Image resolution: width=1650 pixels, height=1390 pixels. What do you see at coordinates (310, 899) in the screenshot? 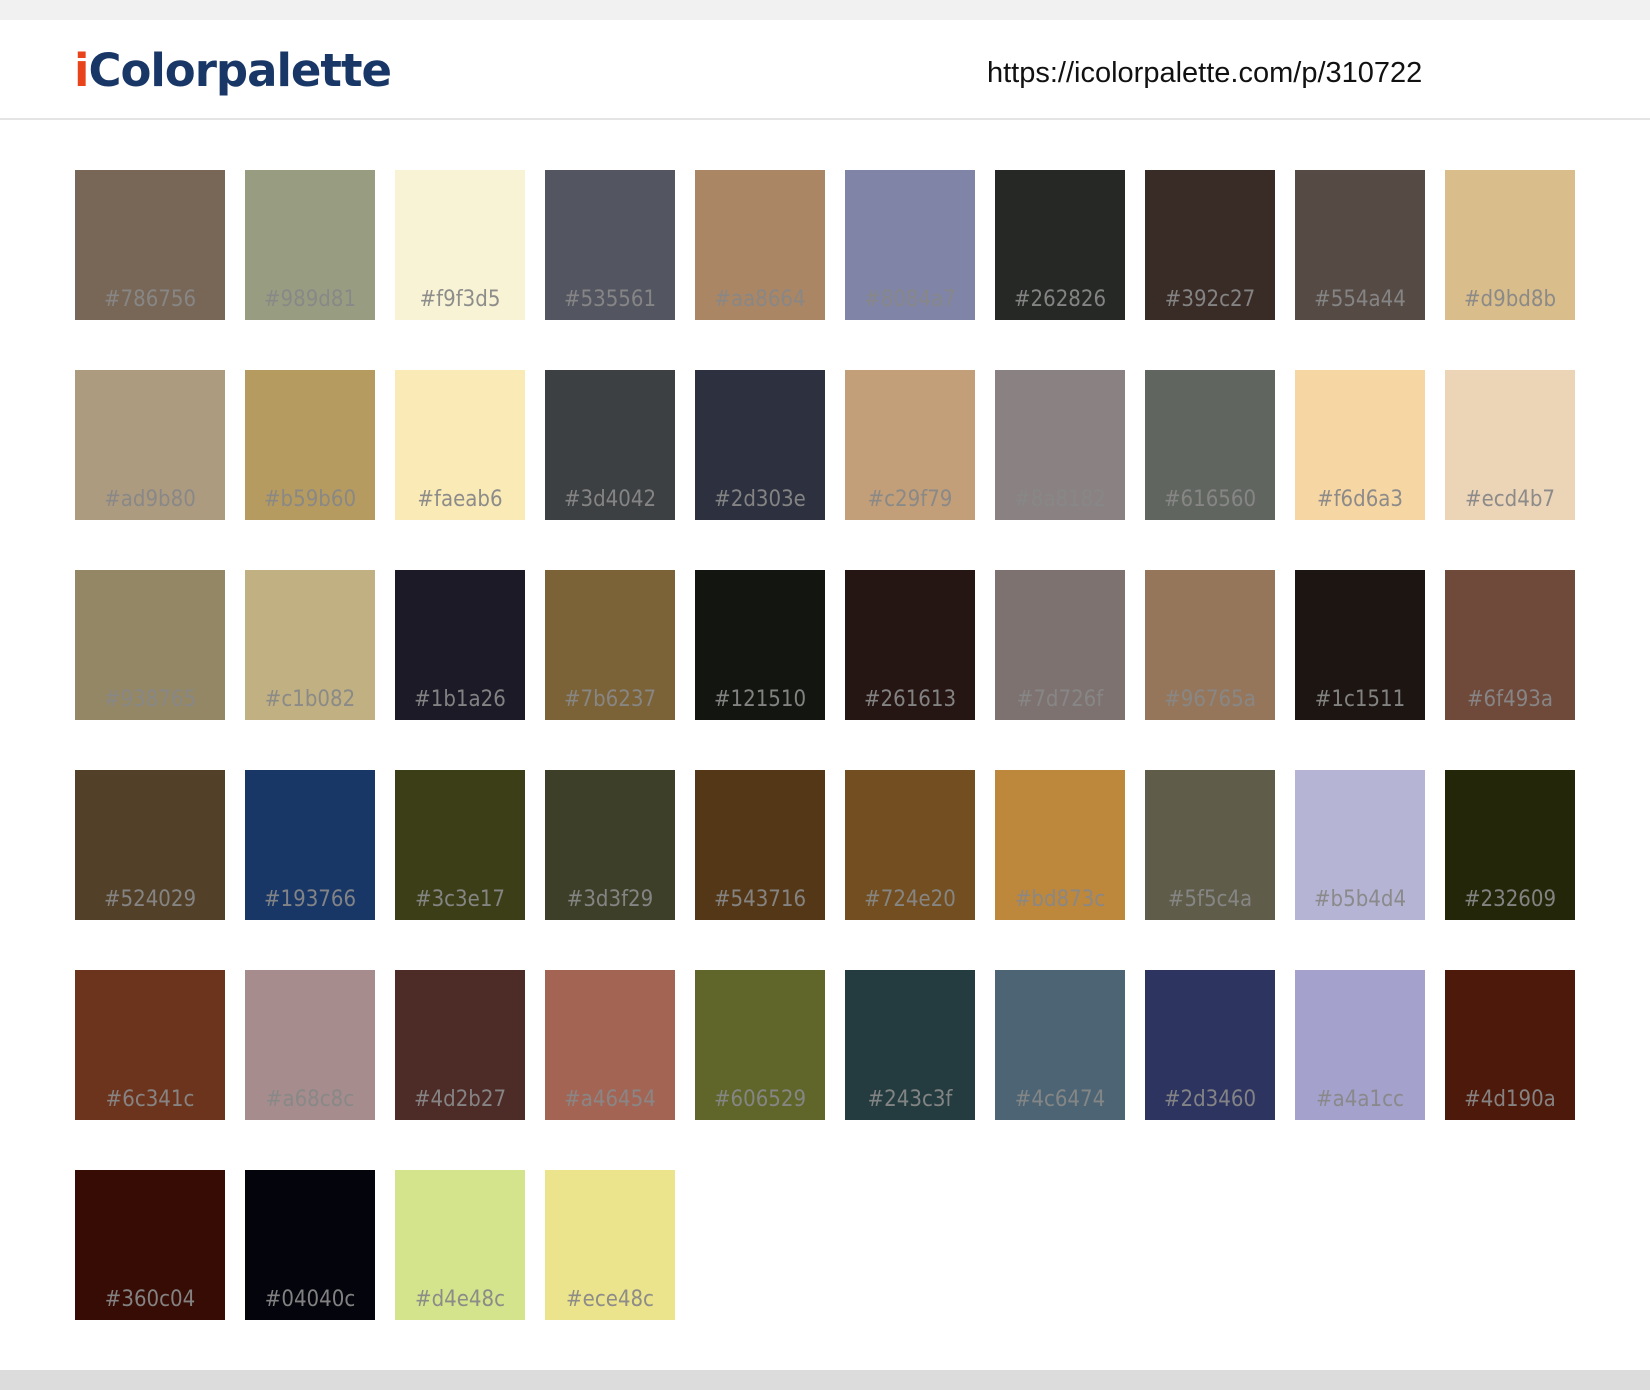
I see `swatch-hex-label: #193766` at bounding box center [310, 899].